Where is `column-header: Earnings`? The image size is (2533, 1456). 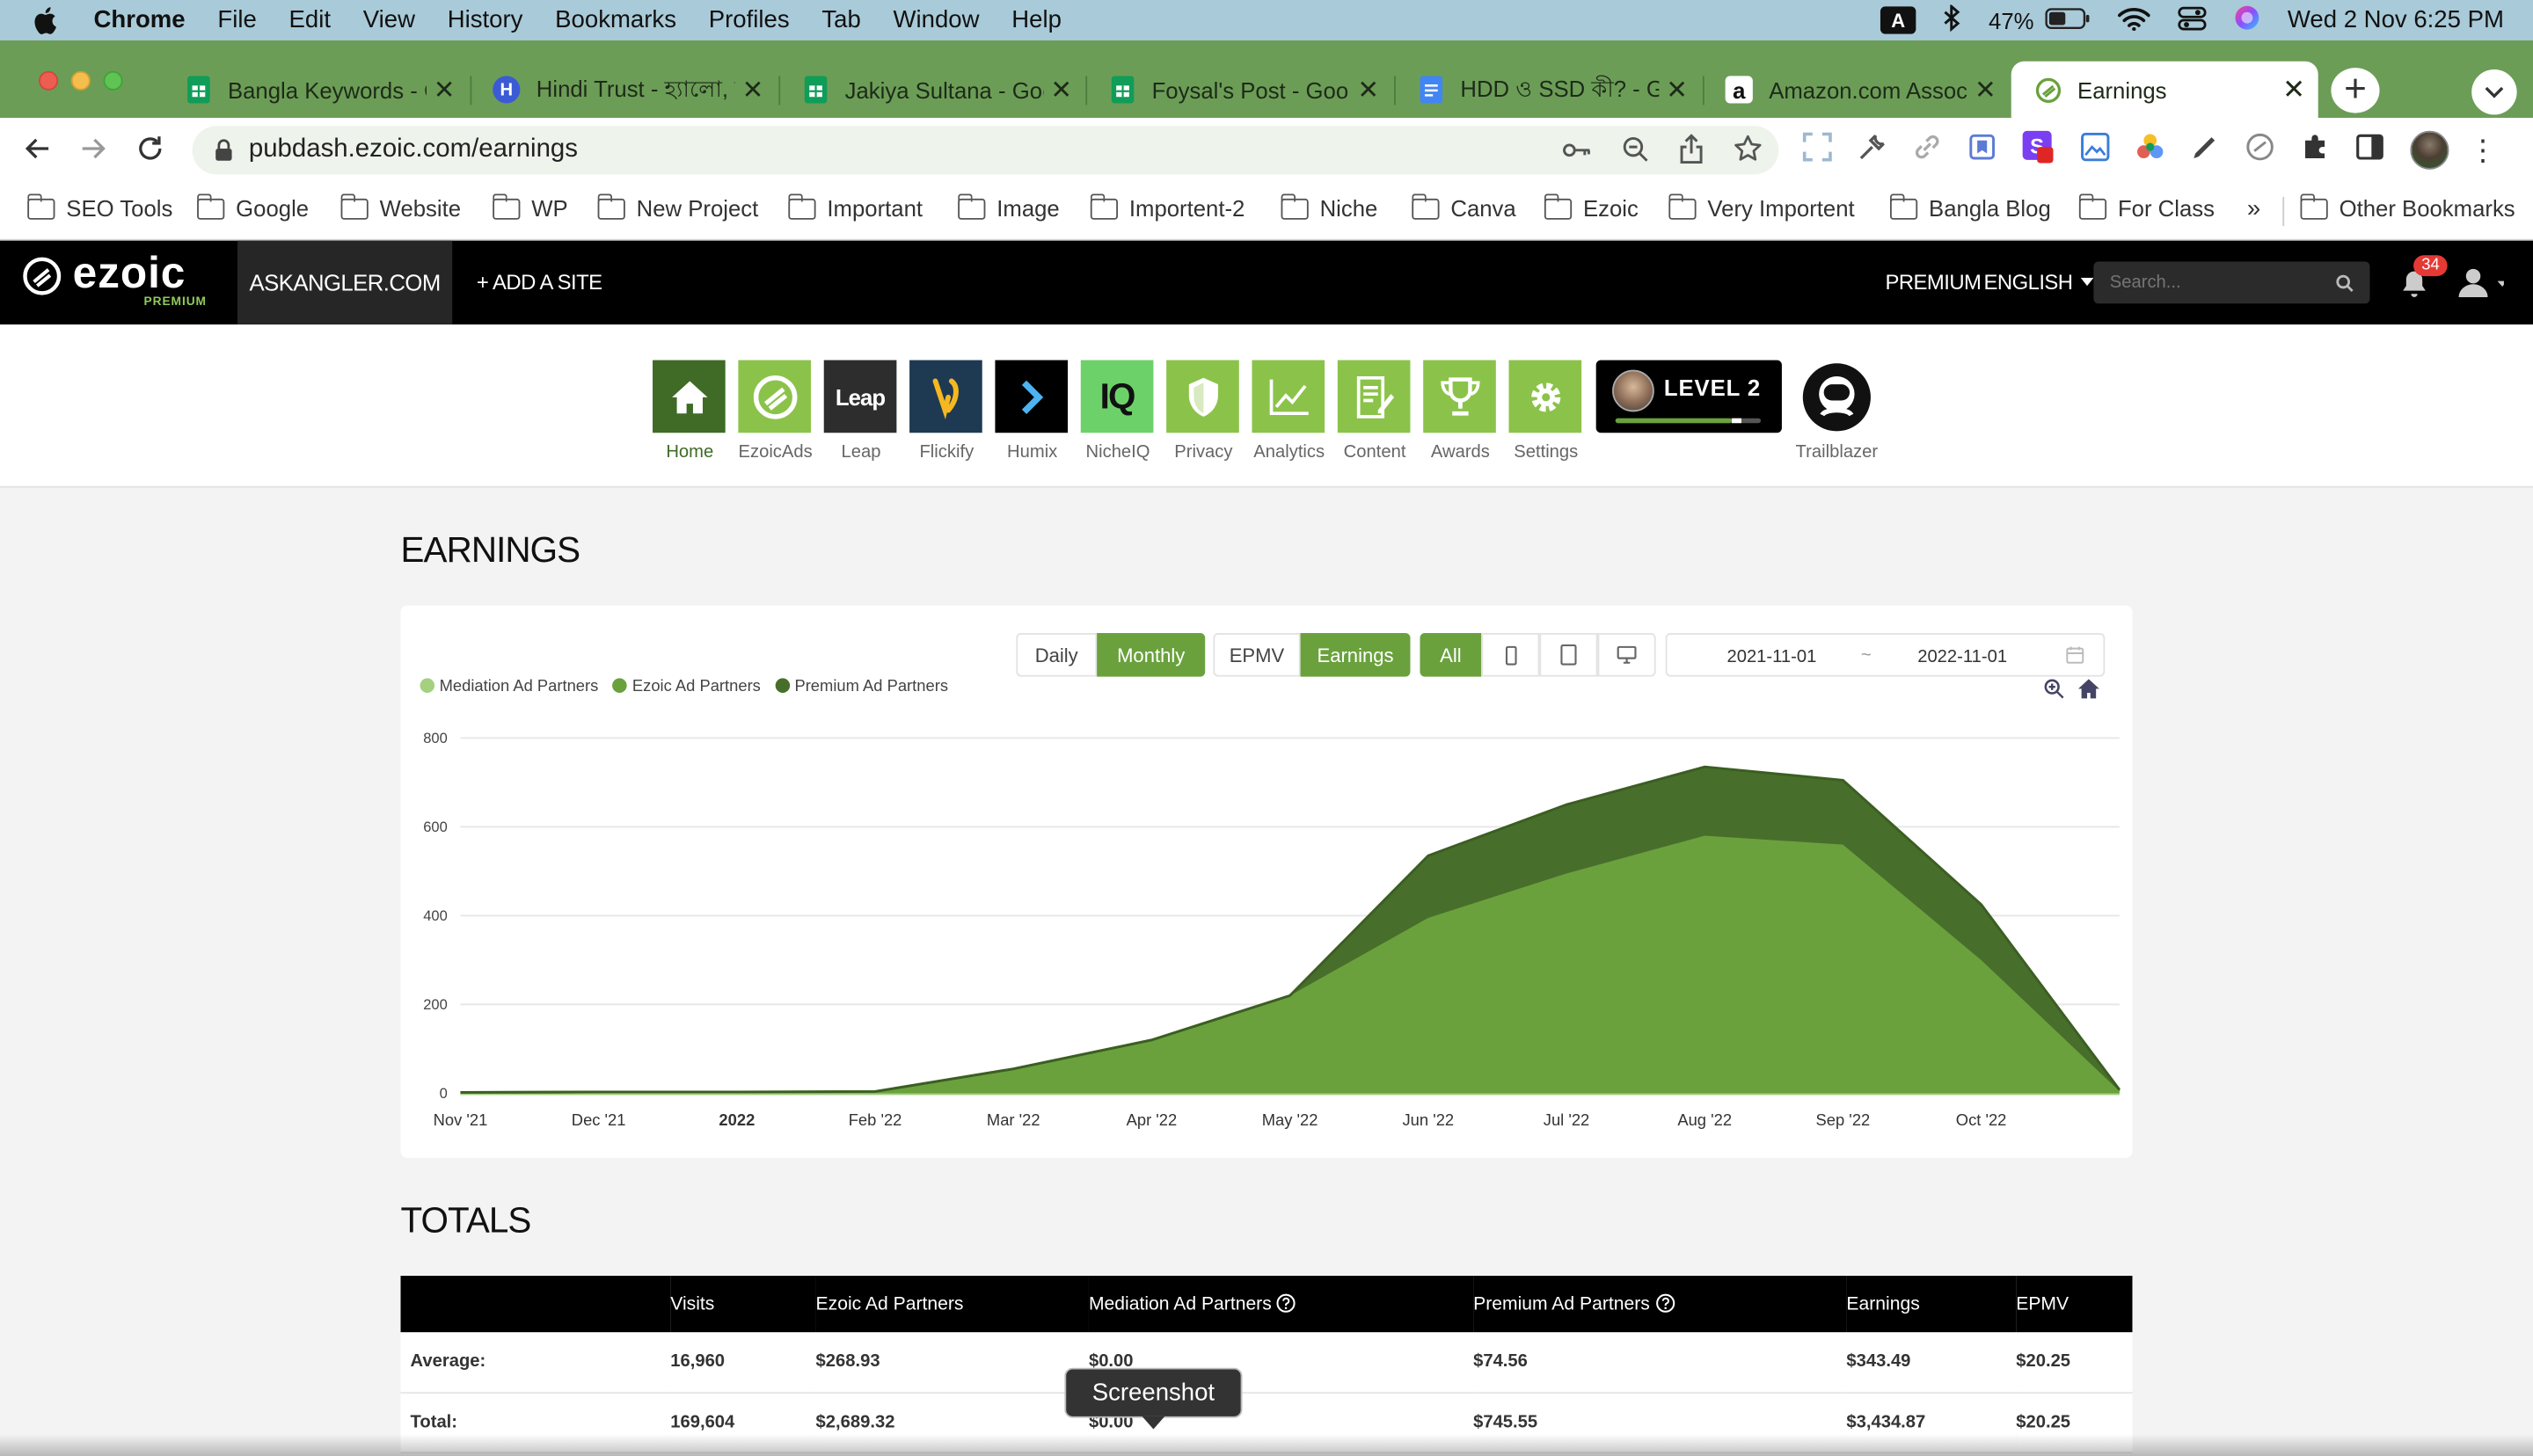
column-header: Earnings is located at coordinates (1932, 1304).